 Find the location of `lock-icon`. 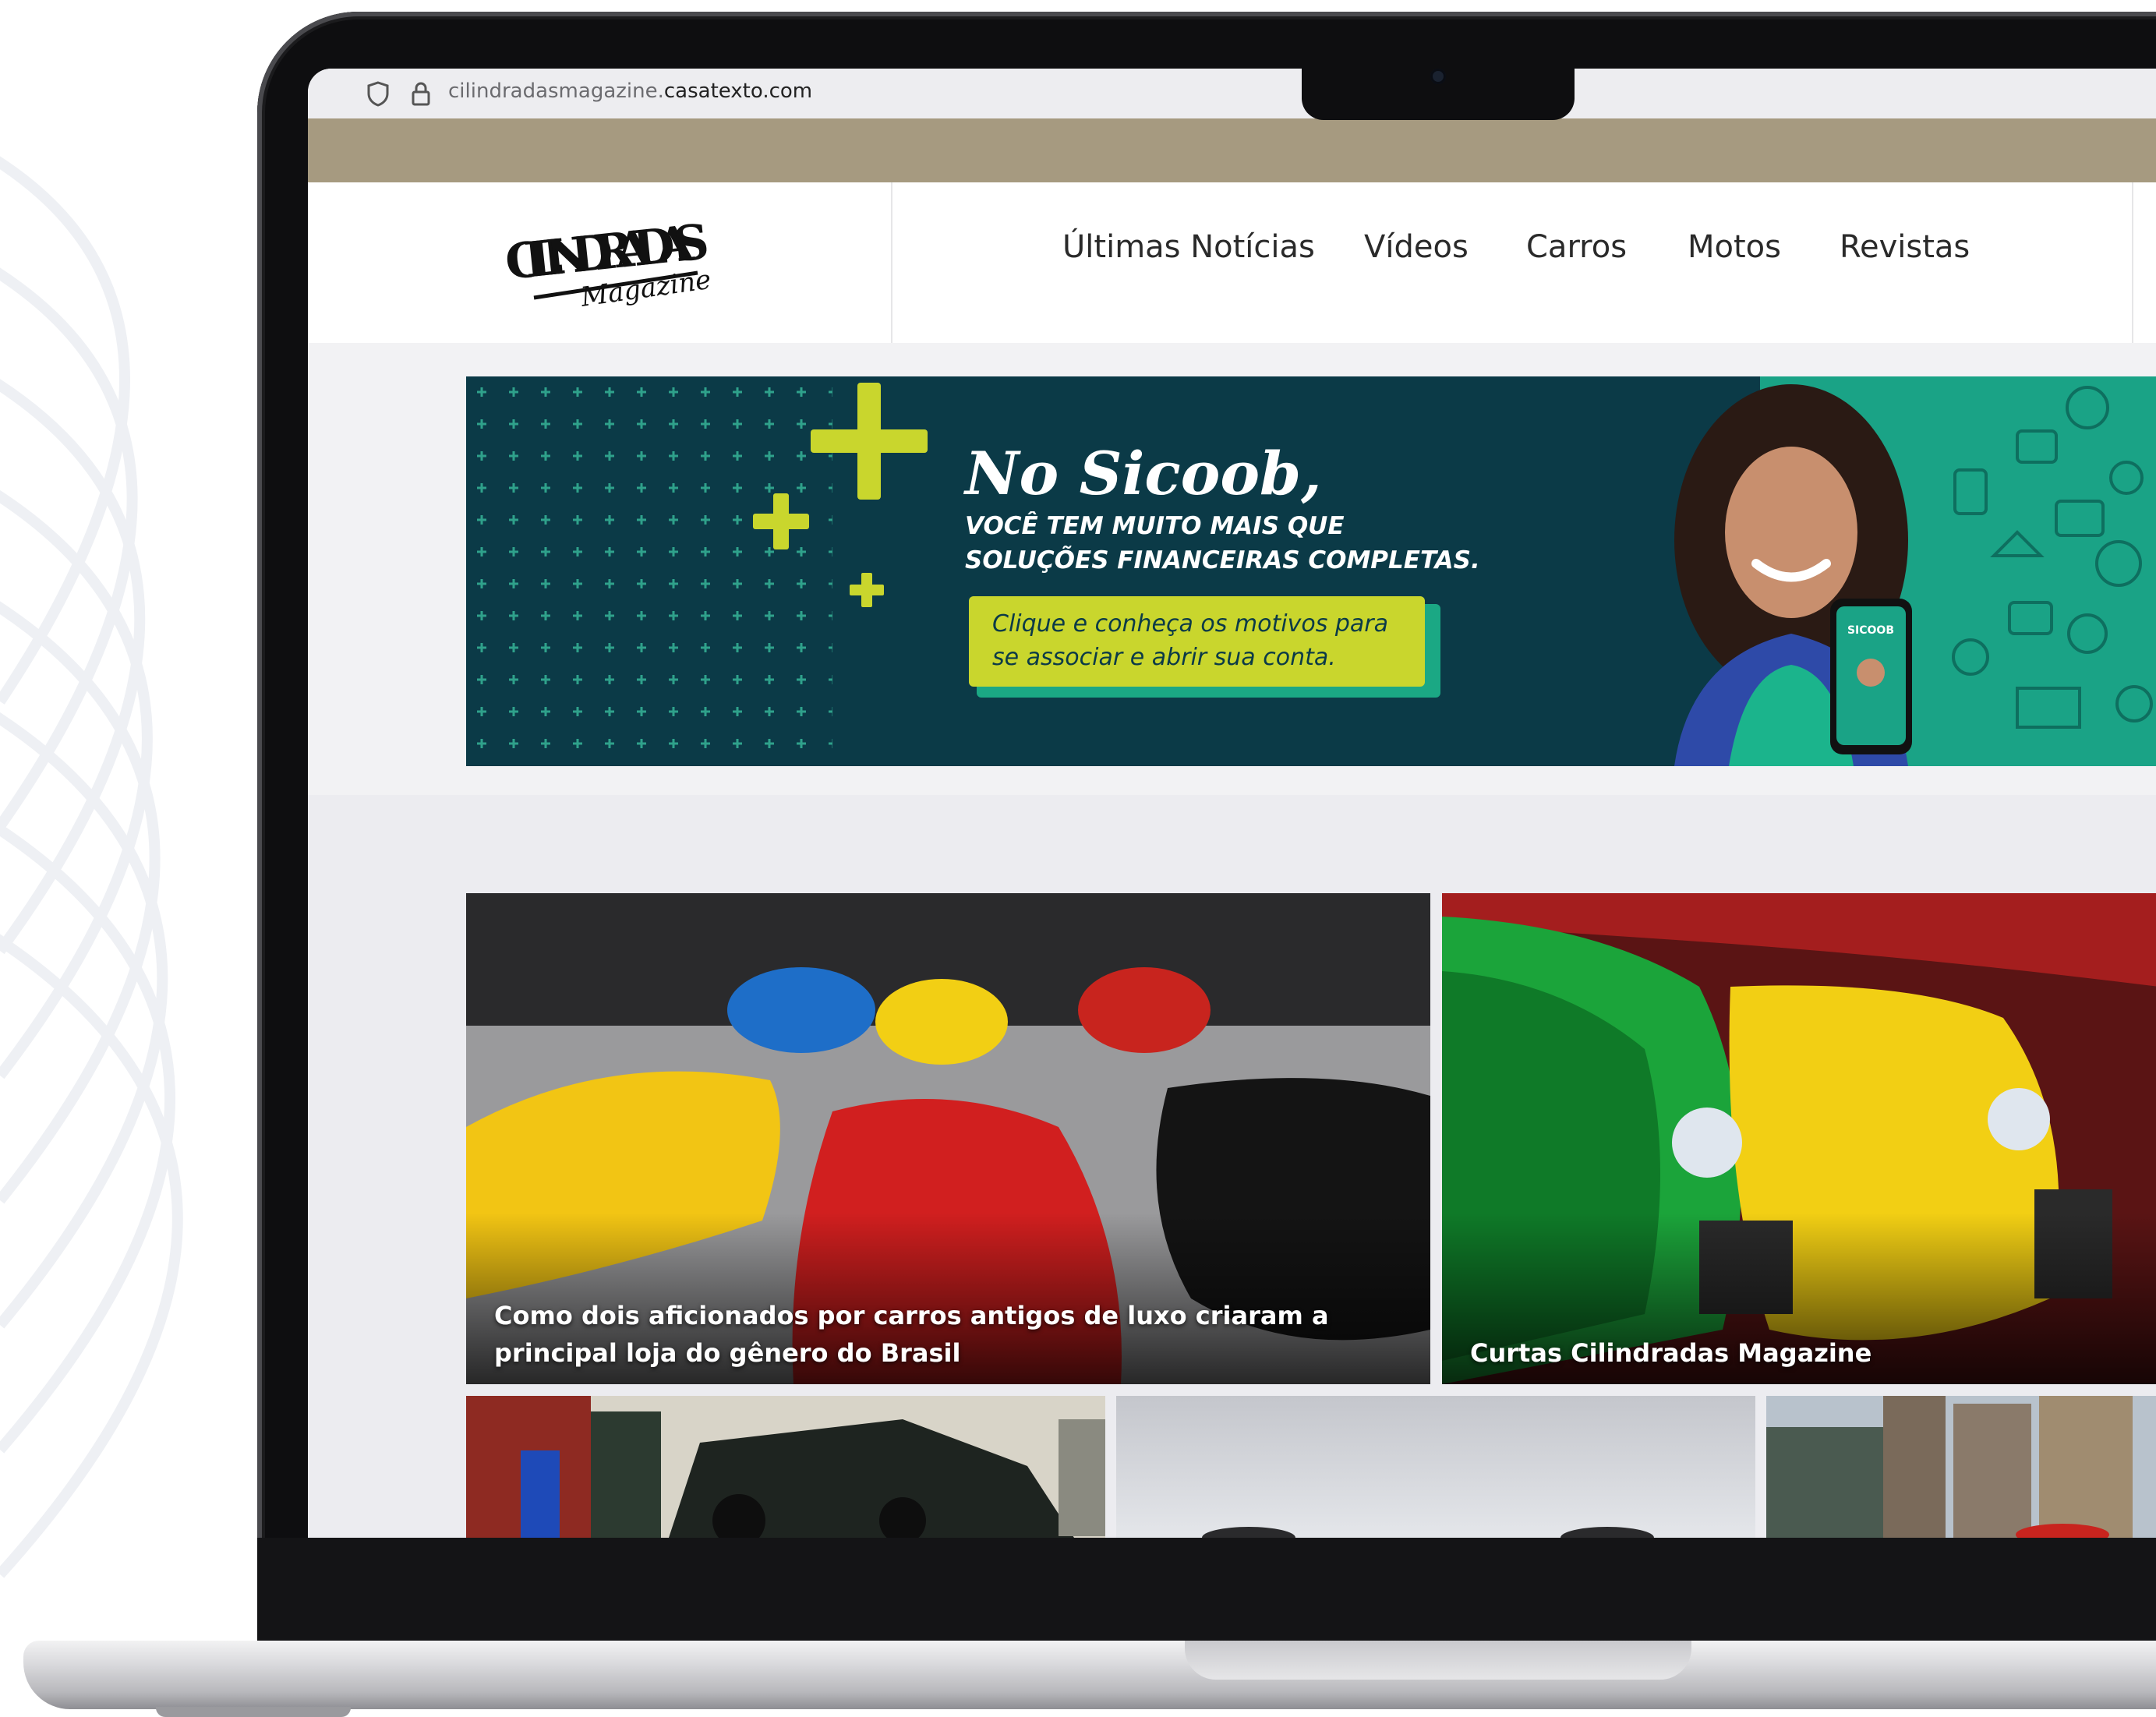

lock-icon is located at coordinates (421, 94).